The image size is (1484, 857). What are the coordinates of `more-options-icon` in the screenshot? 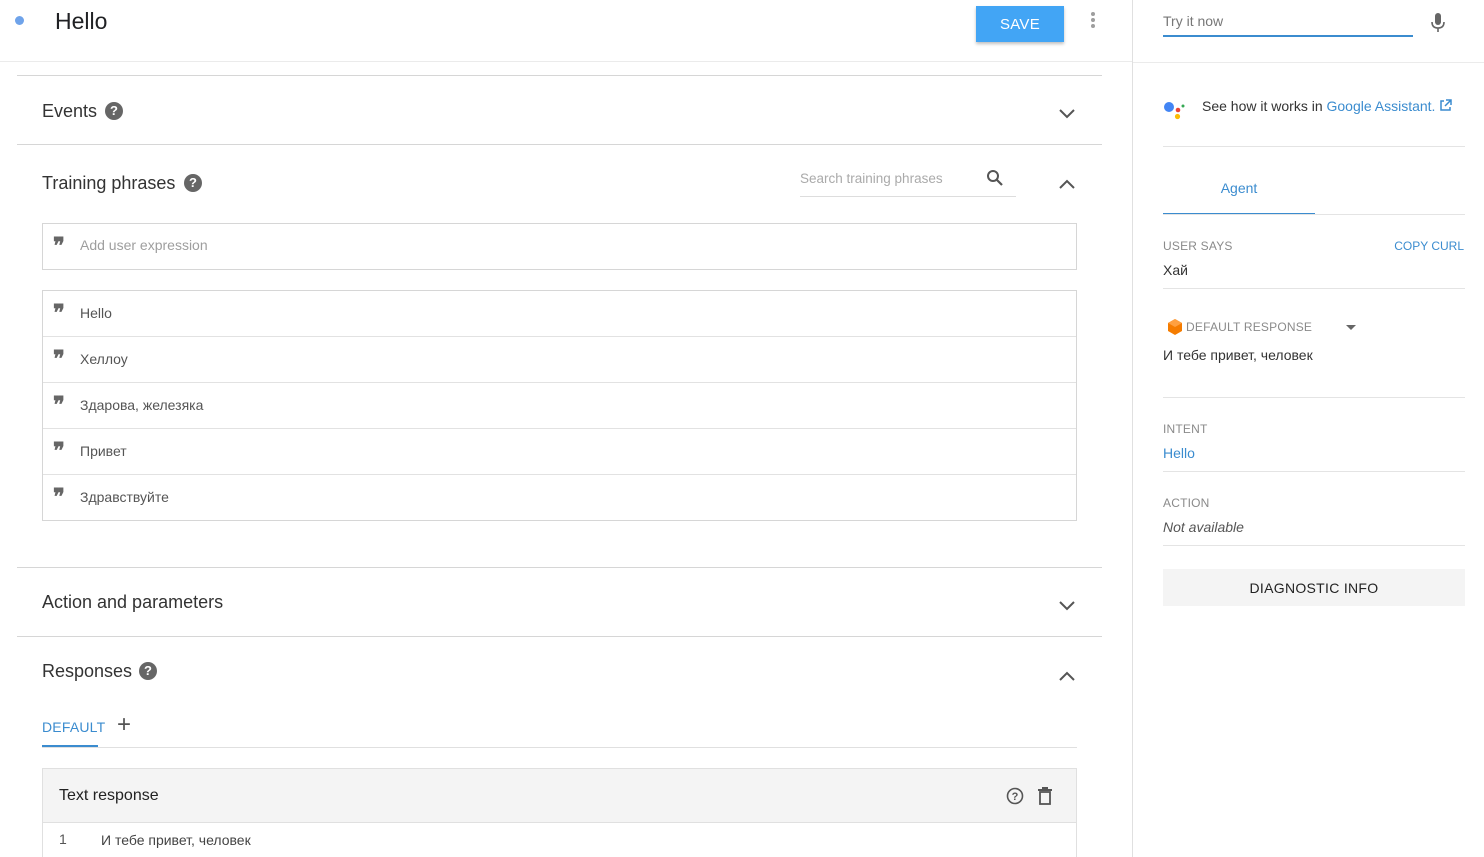 It's located at (1093, 22).